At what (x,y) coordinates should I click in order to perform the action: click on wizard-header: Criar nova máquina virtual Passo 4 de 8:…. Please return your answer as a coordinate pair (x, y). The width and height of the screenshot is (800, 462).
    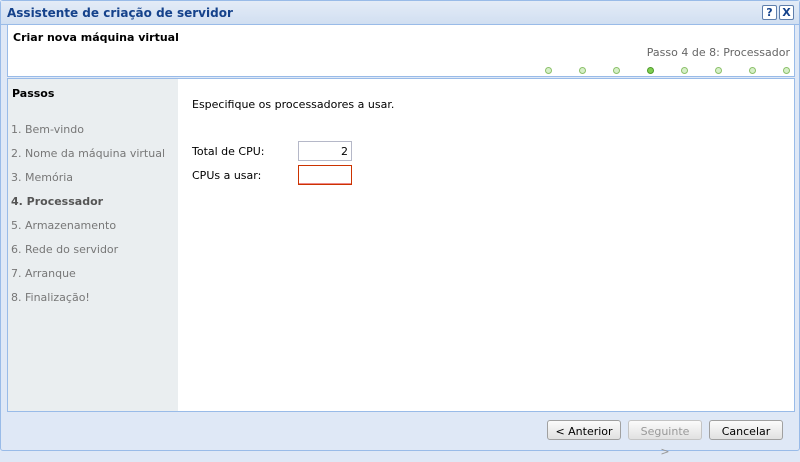
    Looking at the image, I should click on (401, 51).